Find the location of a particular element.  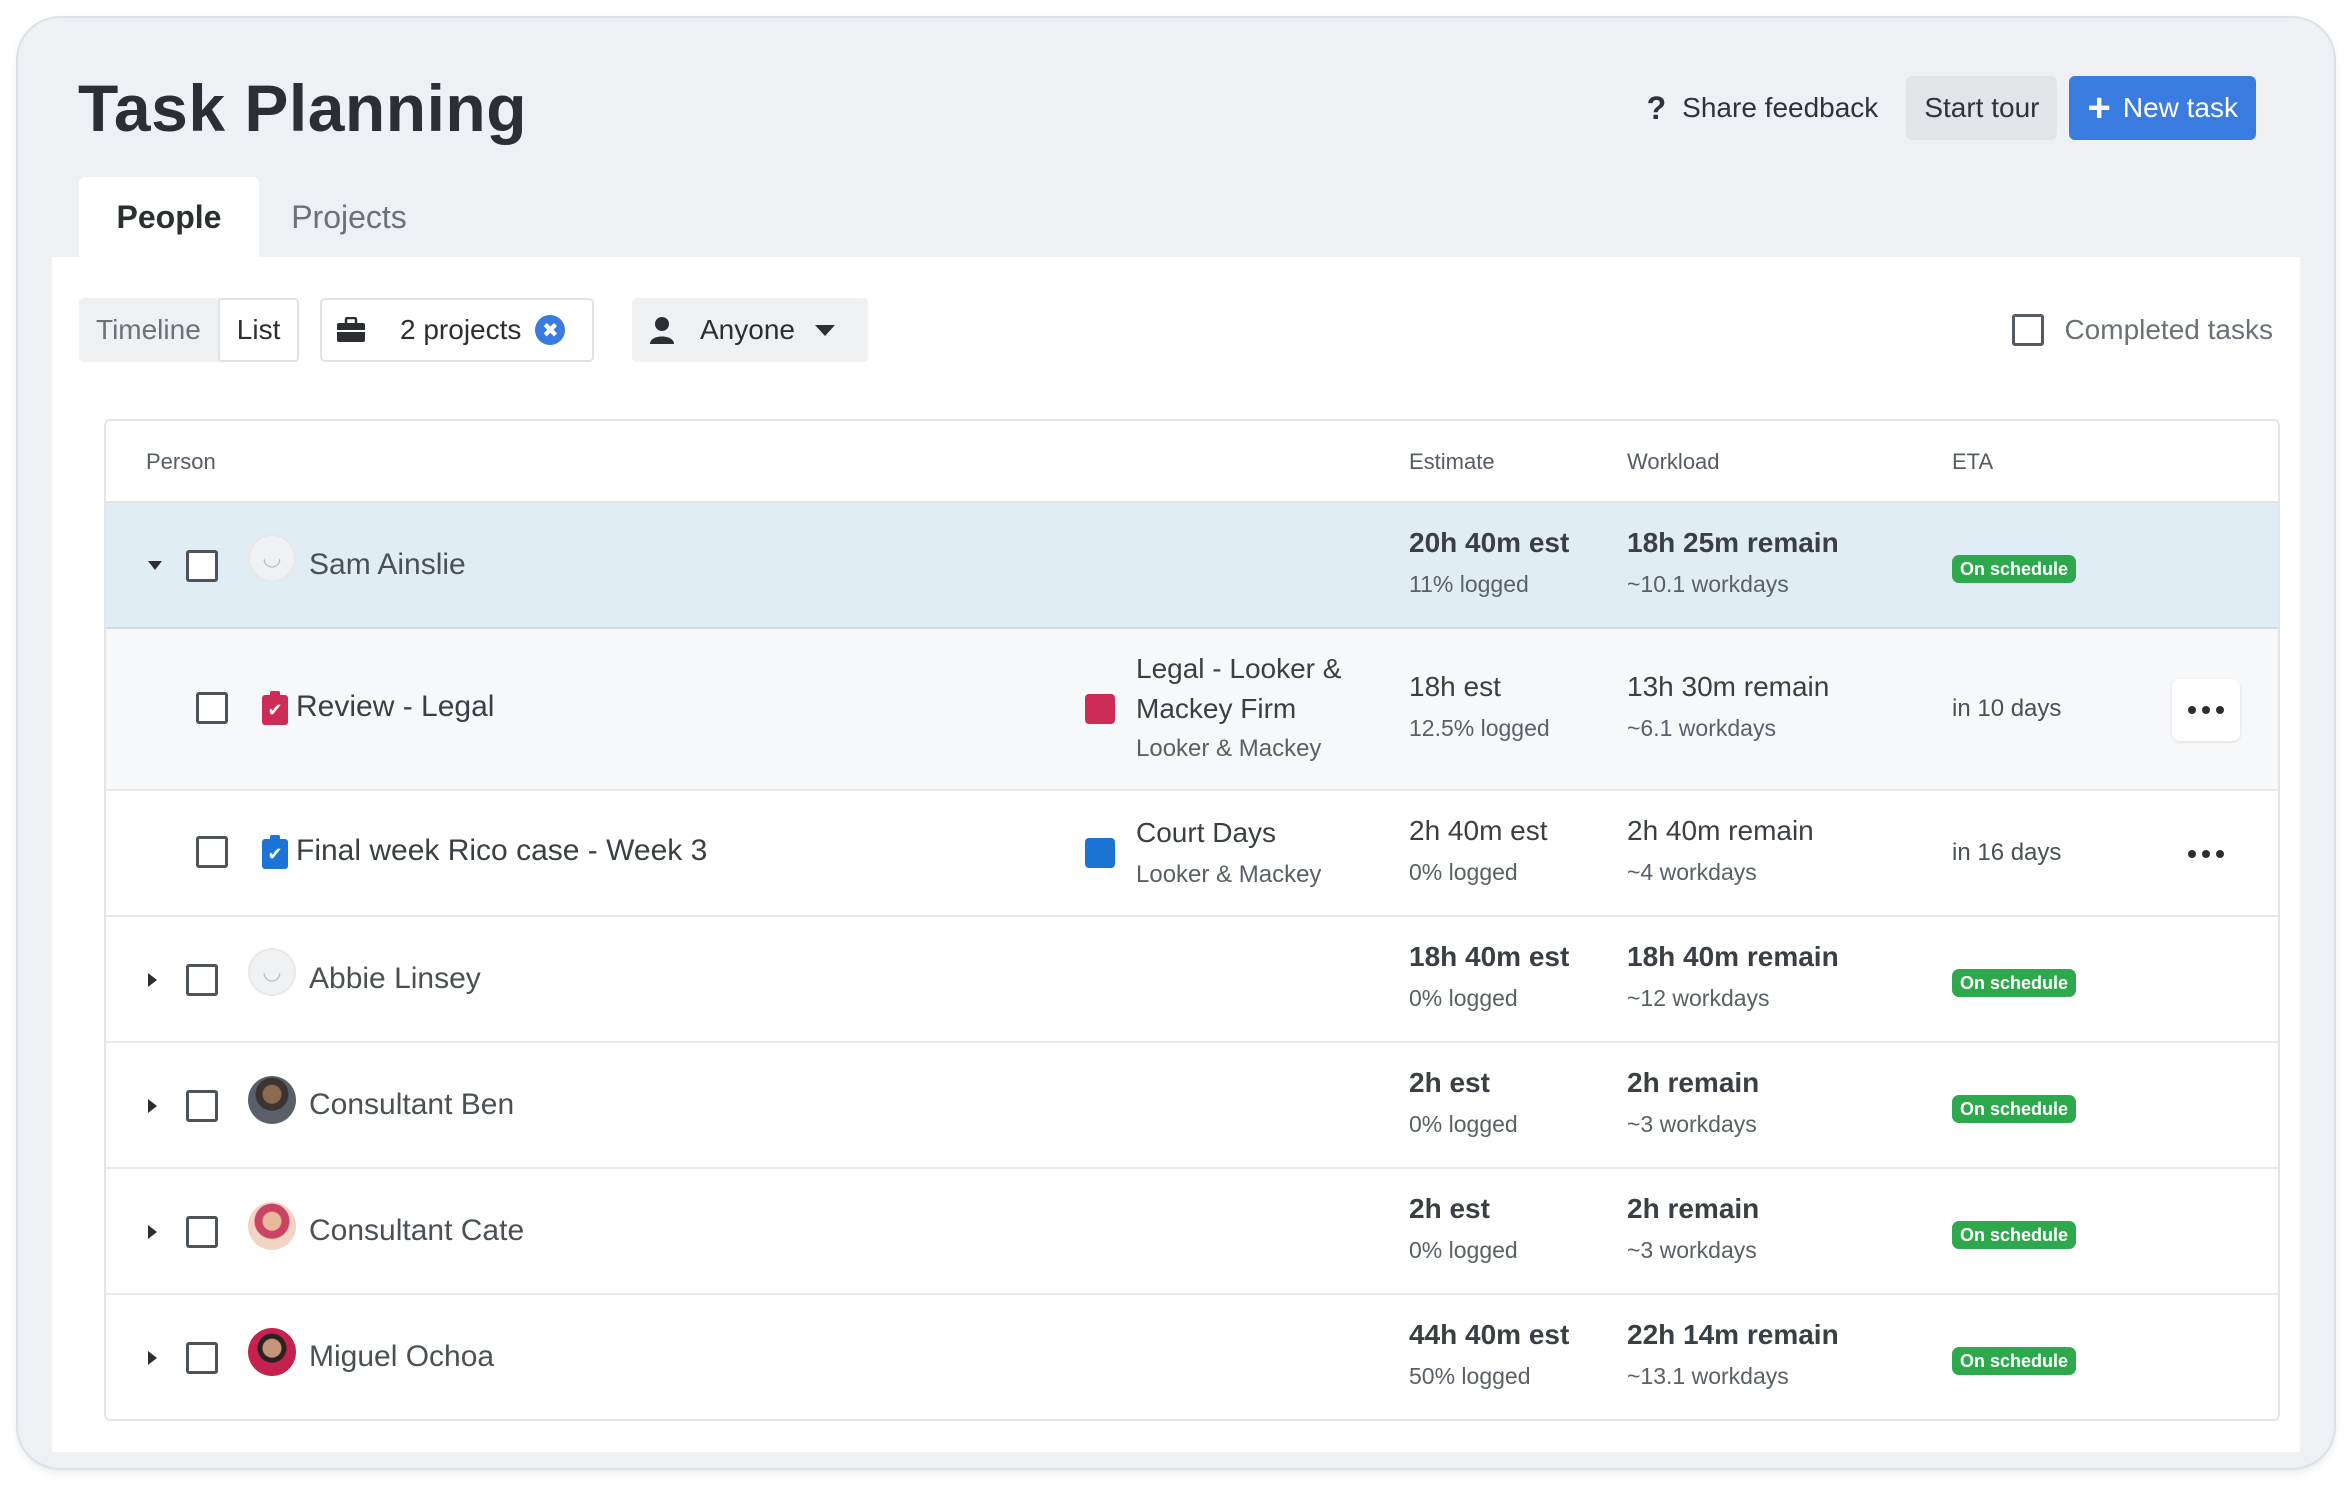

view-toggle: Timeline List is located at coordinates (189, 330).